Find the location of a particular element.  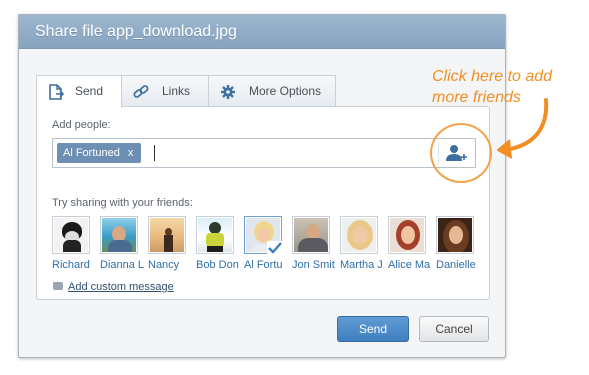

friend-name: Dianna L is located at coordinates (122, 265).